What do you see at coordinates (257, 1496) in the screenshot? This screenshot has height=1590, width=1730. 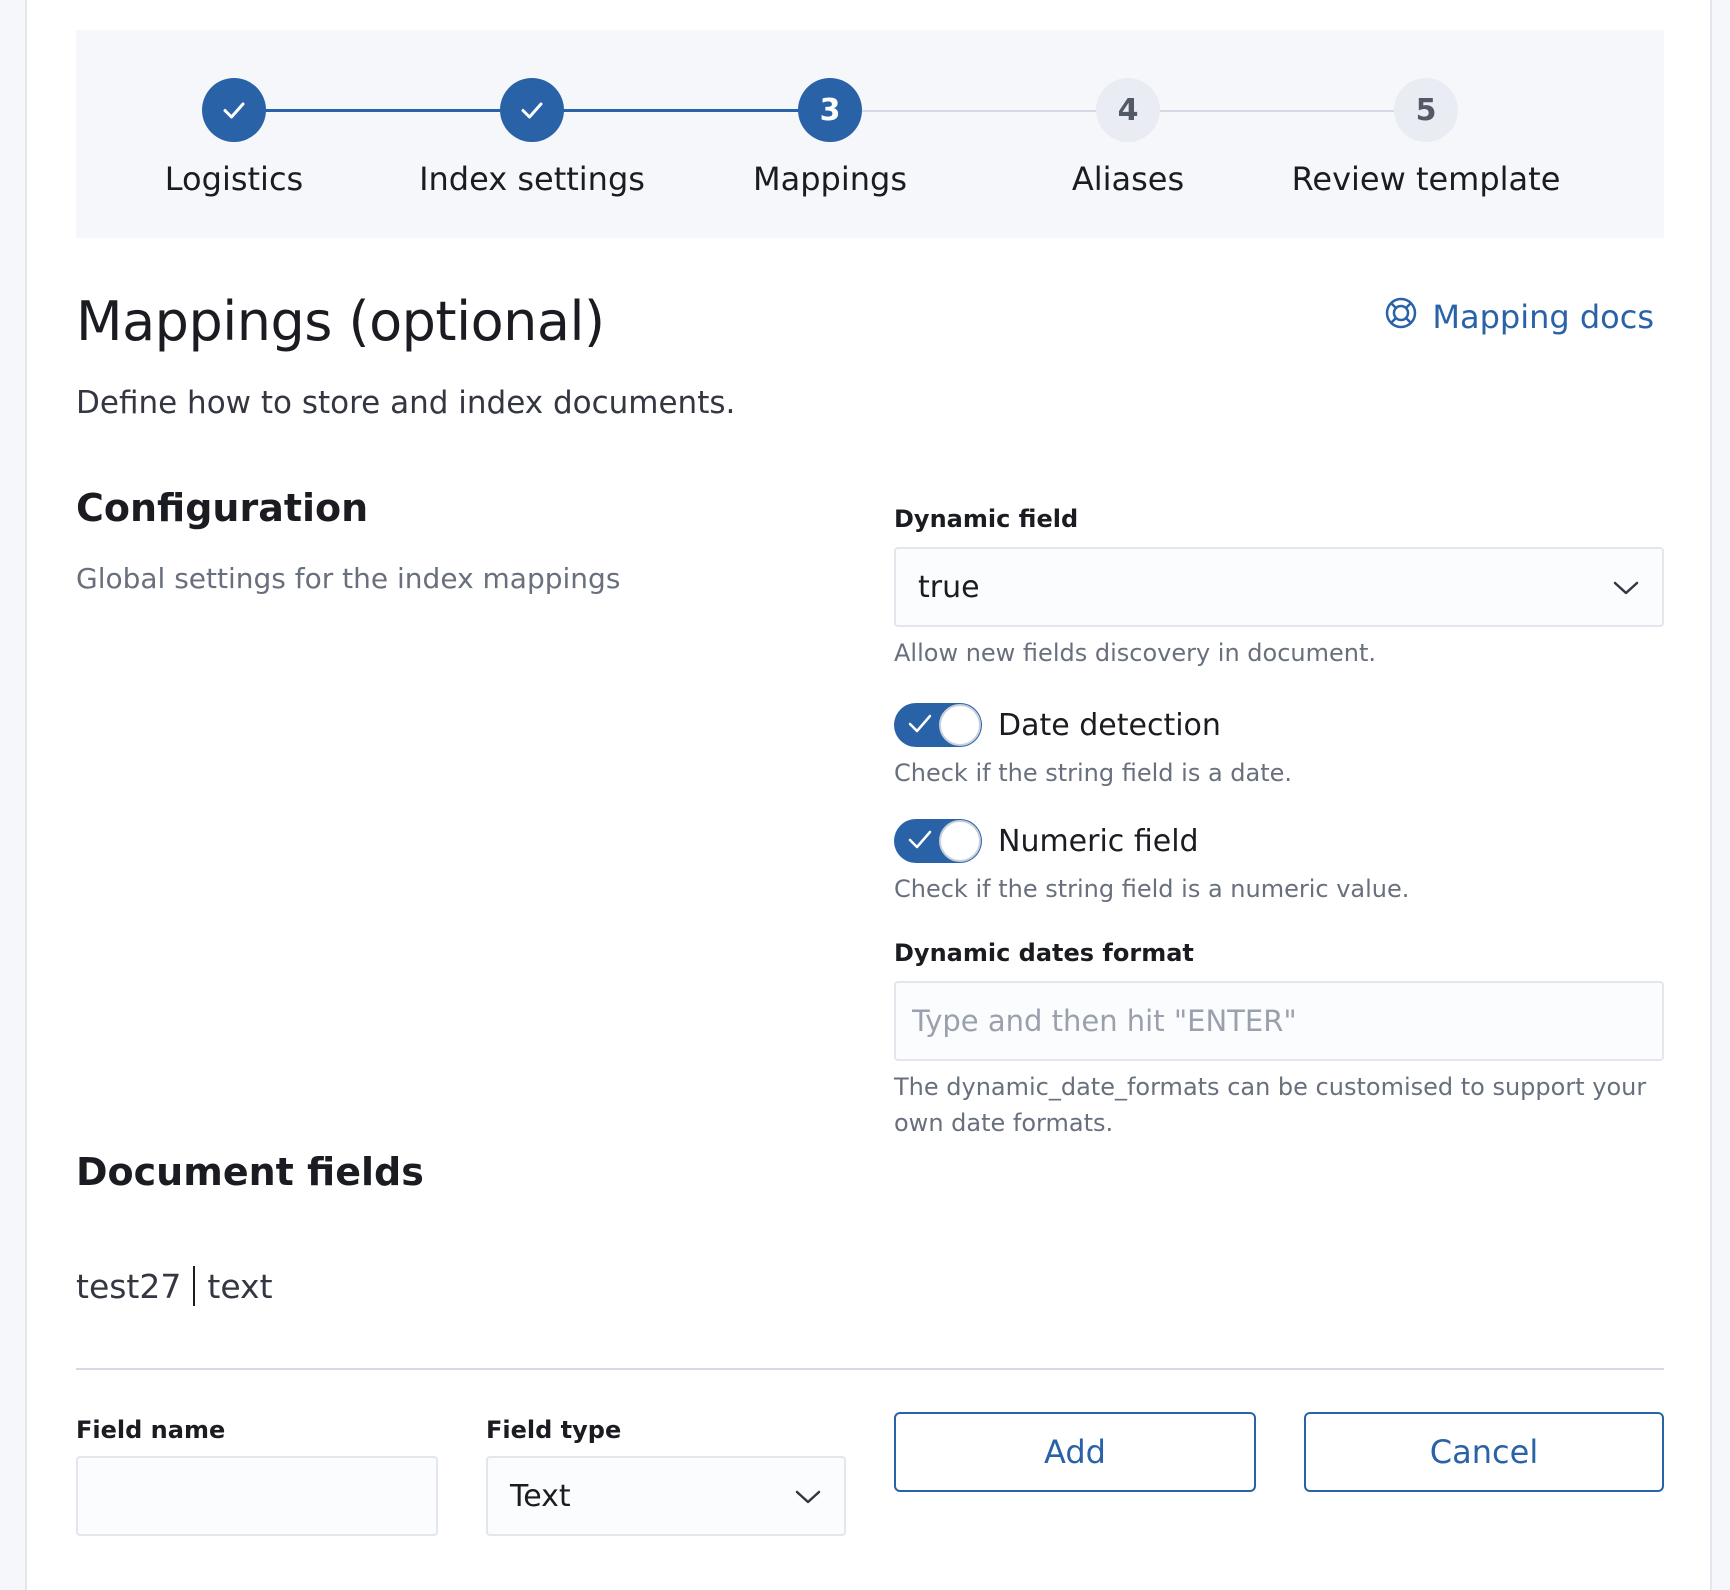 I see `field-name-input` at bounding box center [257, 1496].